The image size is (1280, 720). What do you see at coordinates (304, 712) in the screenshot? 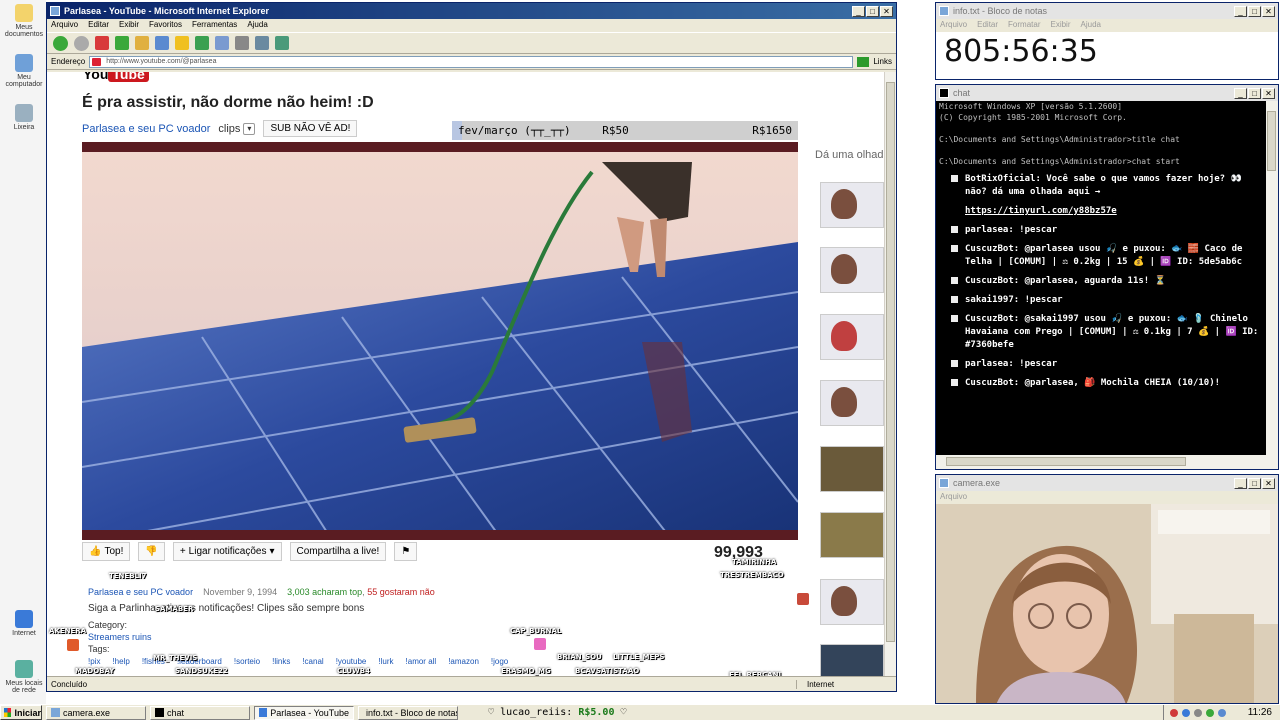
I see `taskbar-item-youtube: Parlasea - YouTube` at bounding box center [304, 712].